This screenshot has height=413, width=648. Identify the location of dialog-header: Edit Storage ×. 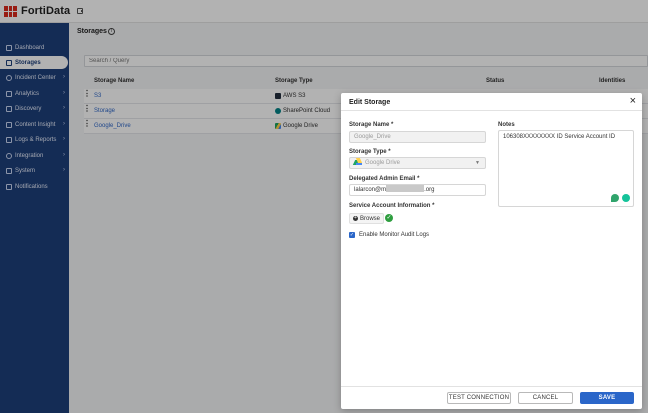
(491, 102).